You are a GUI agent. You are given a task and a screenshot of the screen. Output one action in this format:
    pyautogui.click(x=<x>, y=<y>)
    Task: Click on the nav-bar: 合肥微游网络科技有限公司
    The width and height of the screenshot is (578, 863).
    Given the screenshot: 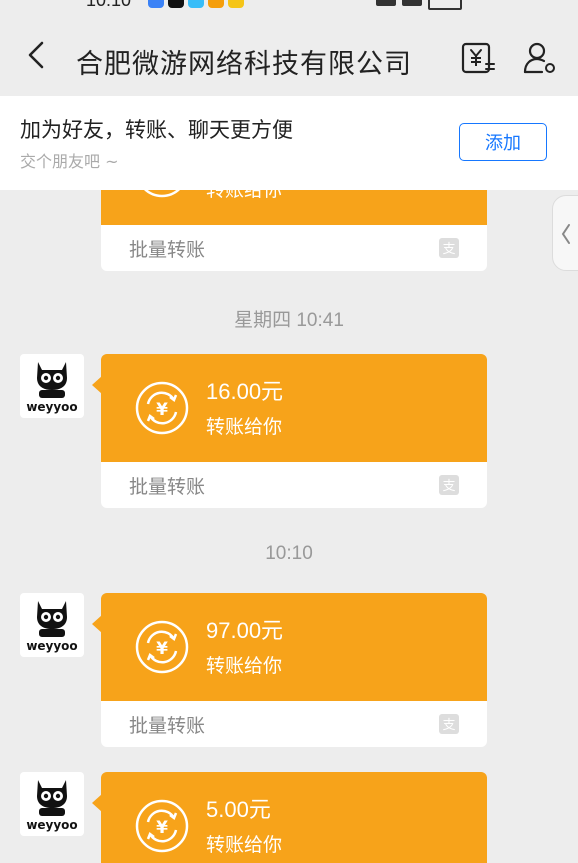 What is the action you would take?
    pyautogui.click(x=289, y=54)
    